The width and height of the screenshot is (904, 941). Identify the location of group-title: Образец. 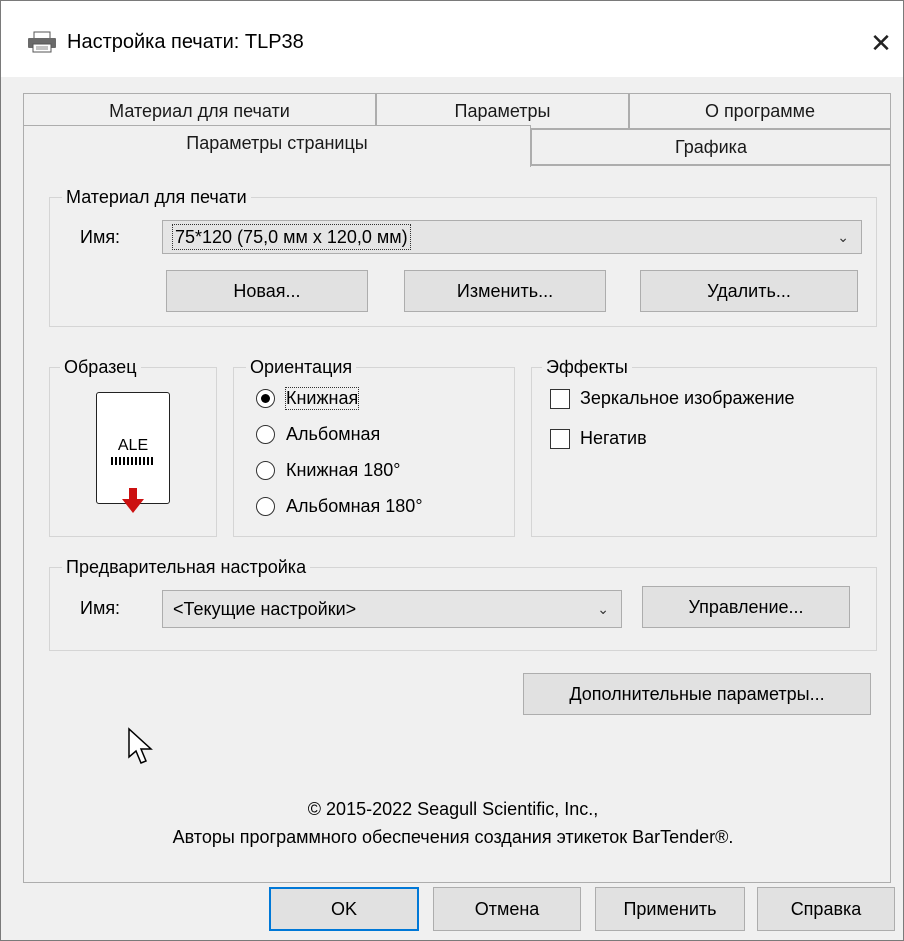
(100, 367).